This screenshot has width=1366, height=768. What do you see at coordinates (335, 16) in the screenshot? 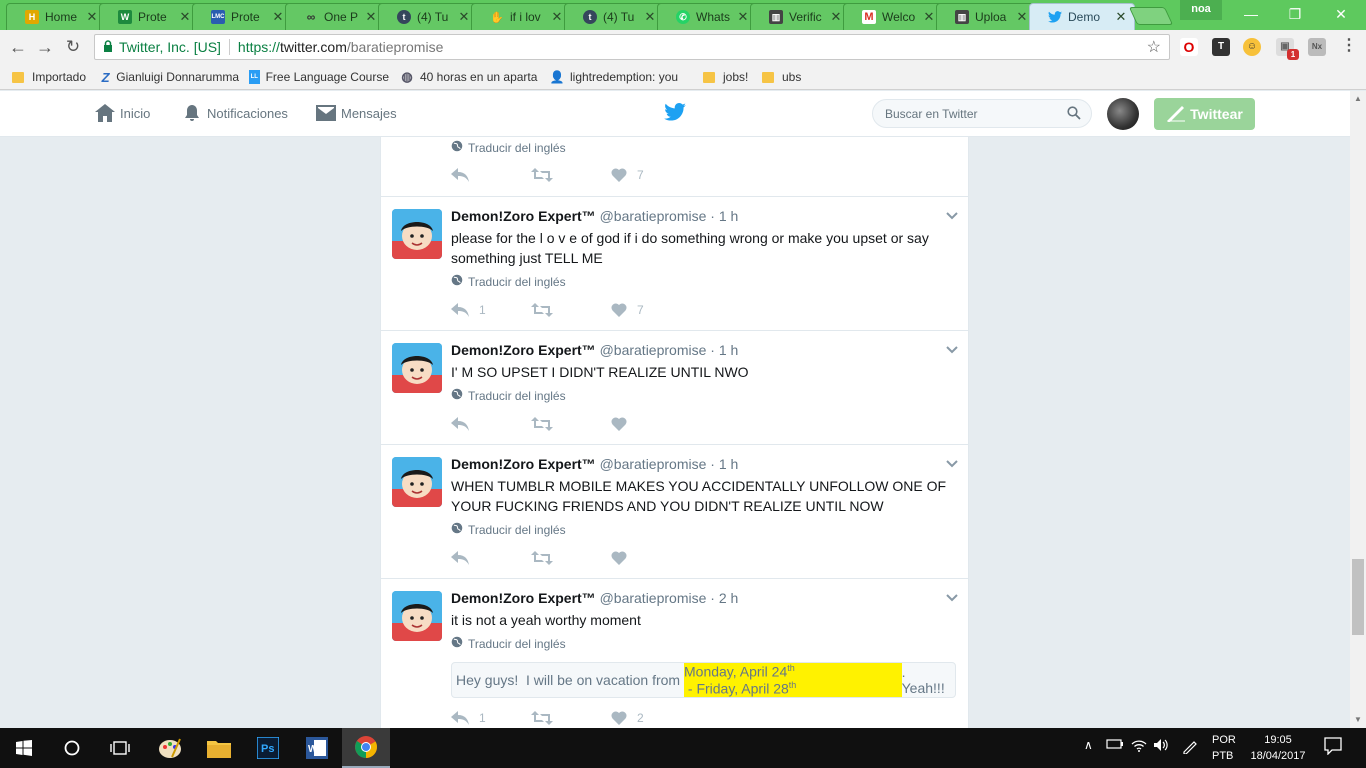
I see `browser-tab: ∞ One P ✕` at bounding box center [335, 16].